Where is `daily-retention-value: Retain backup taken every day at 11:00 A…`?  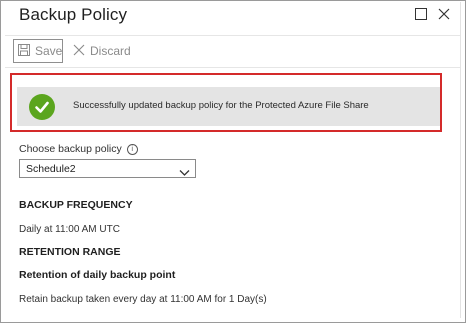 daily-retention-value: Retain backup taken every day at 11:00 A… is located at coordinates (143, 299).